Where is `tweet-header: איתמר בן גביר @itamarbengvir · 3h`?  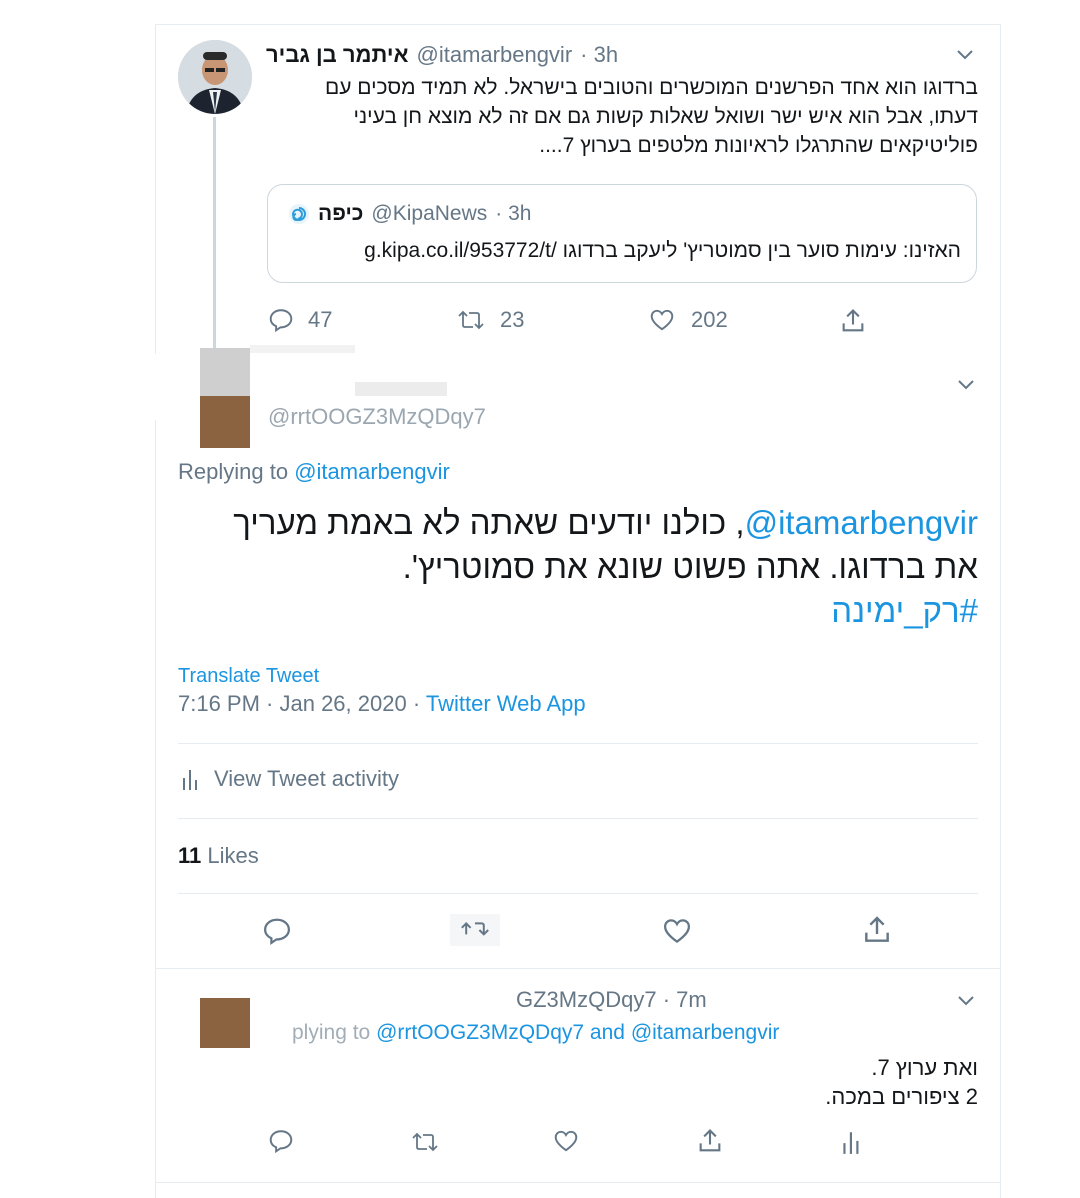
tweet-header: איתמר בן גביר @itamarbengvir · 3h is located at coordinates (442, 55).